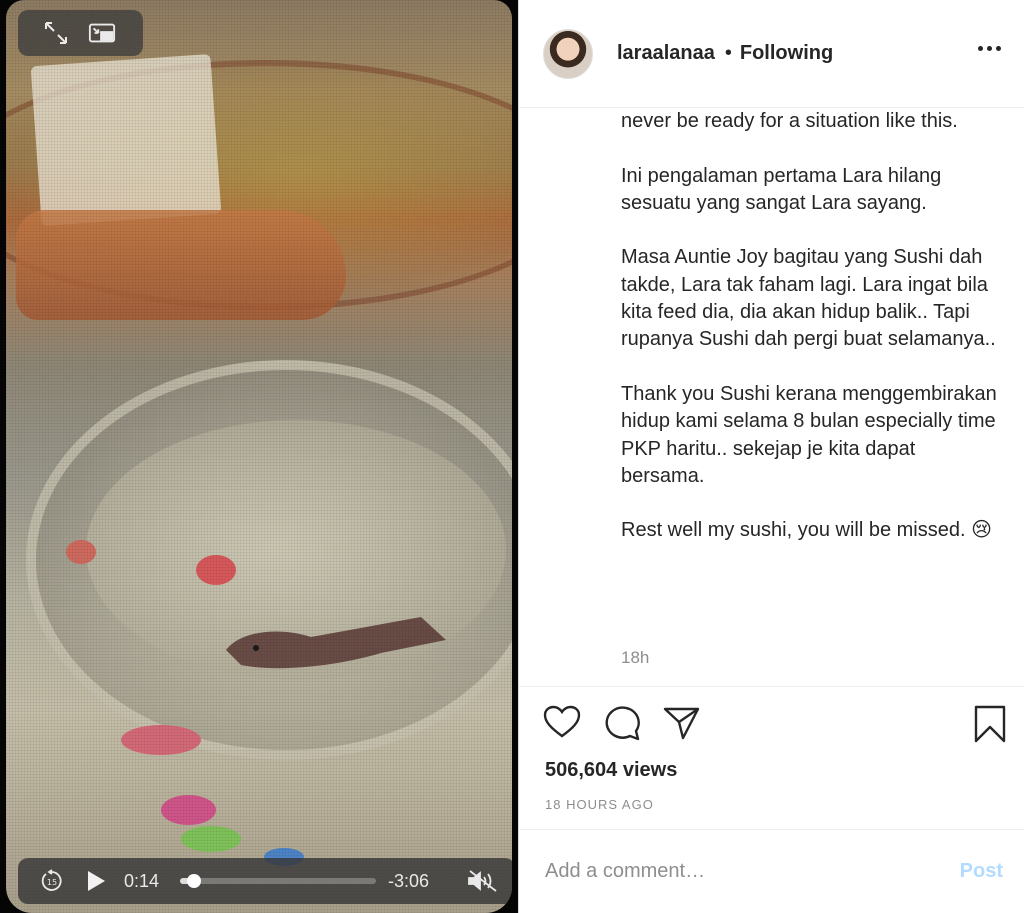  Describe the element at coordinates (278, 881) in the screenshot. I see `progress-scrubber` at that location.